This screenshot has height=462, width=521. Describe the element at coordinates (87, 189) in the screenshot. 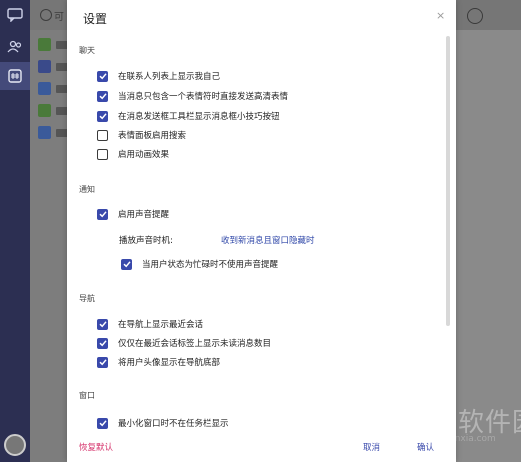

I see `section-header-notify: 通知` at that location.